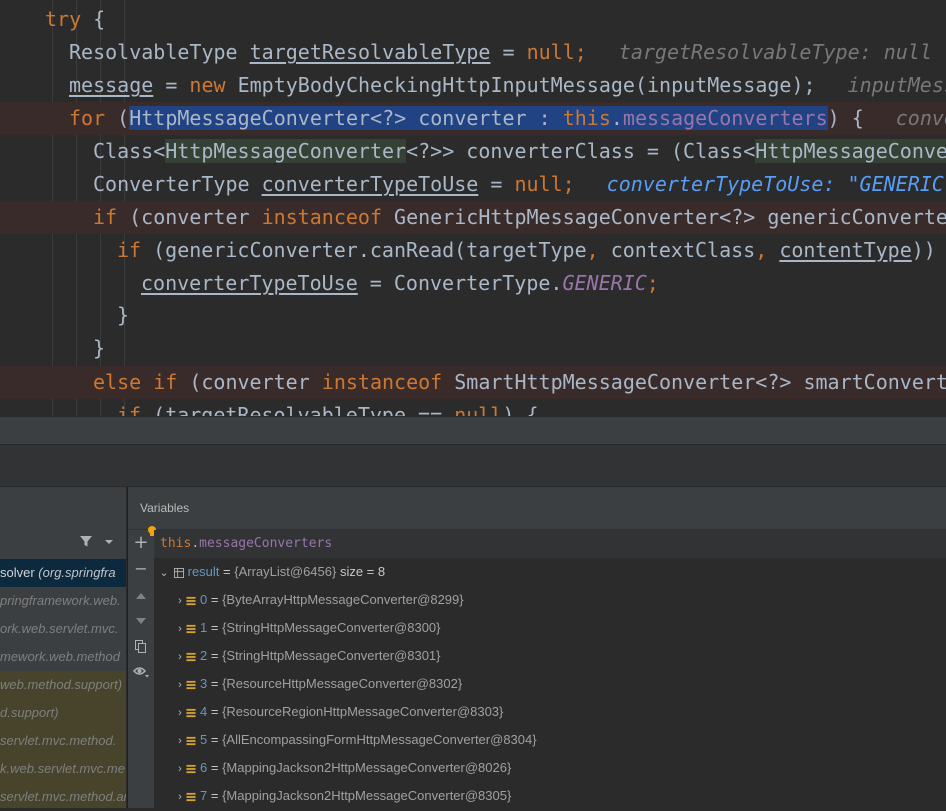 This screenshot has width=946, height=811. I want to click on code-token: ) {, so click(520, 409).